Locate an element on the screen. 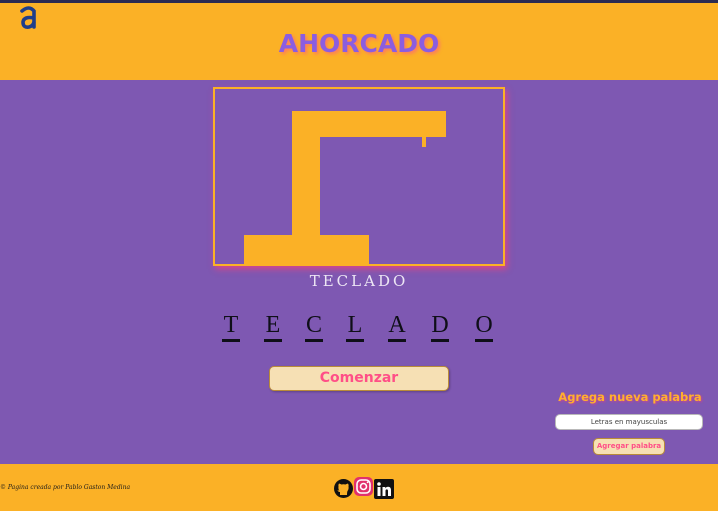  page-footer: © Pagina creada por Pablo Gaston Medina is located at coordinates (359, 487).